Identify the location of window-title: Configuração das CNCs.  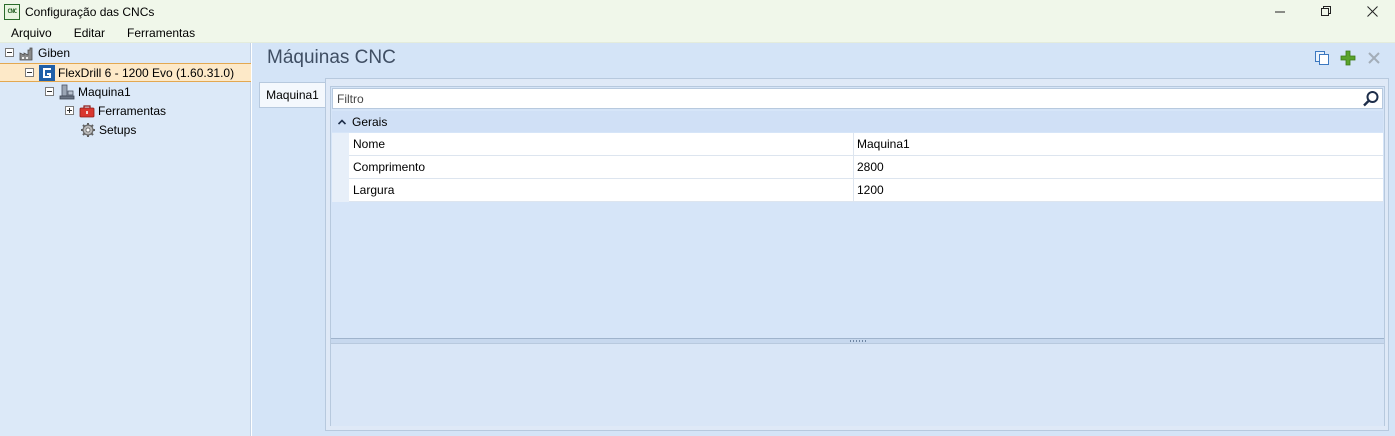
(90, 11).